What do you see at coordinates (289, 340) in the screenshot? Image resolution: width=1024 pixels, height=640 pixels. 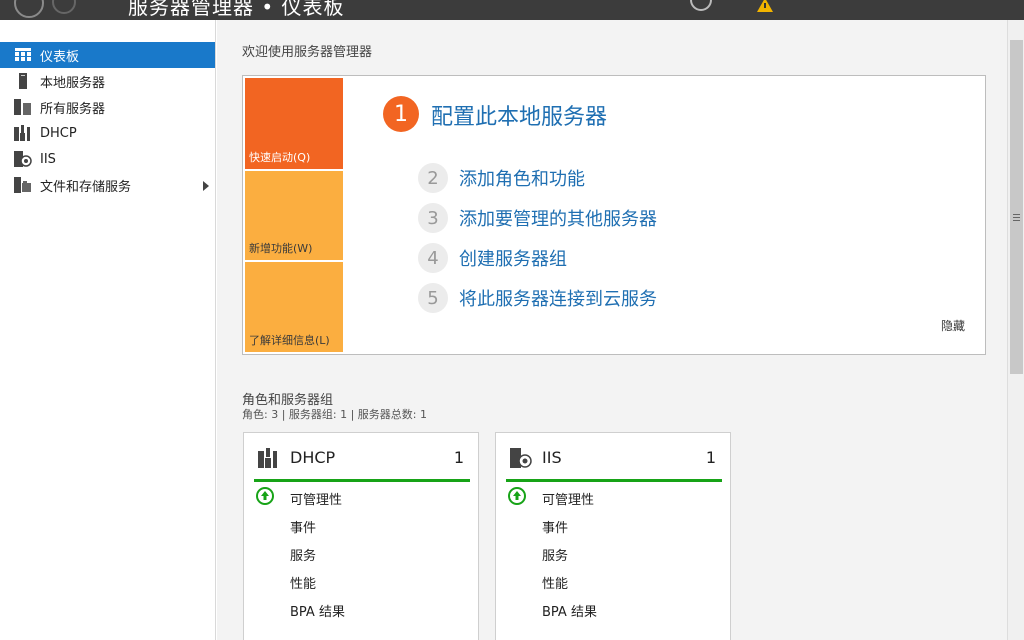 I see `tile-label: 了解详细信息(L)` at bounding box center [289, 340].